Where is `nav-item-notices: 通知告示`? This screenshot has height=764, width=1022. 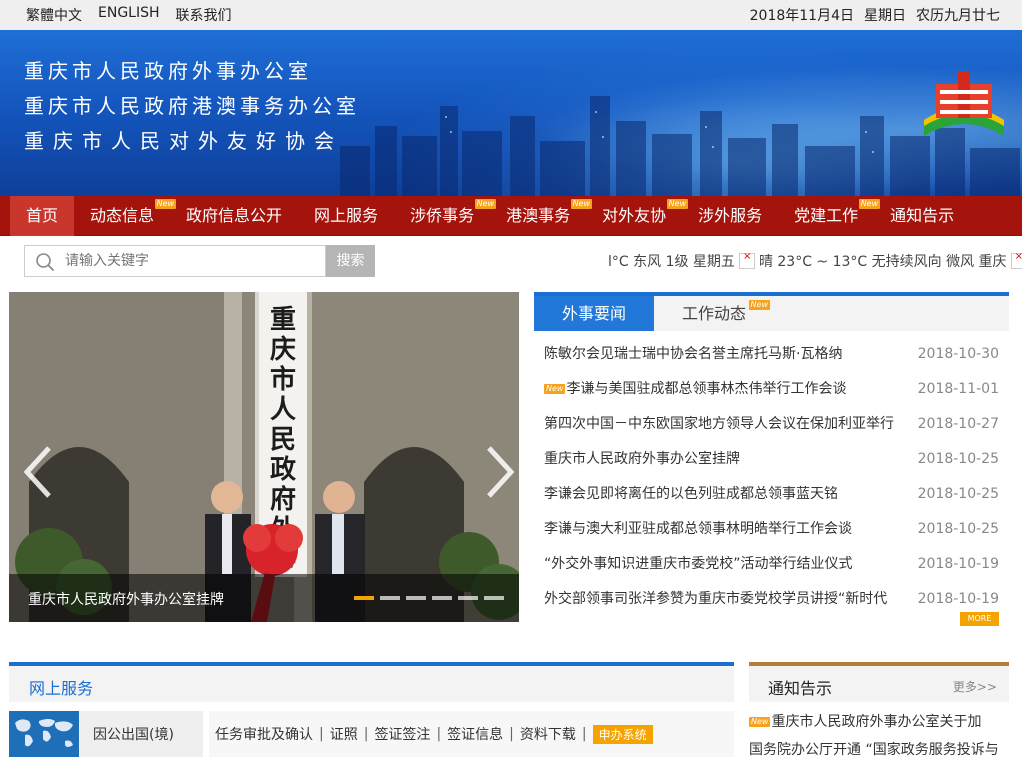 nav-item-notices: 通知告示 is located at coordinates (922, 216).